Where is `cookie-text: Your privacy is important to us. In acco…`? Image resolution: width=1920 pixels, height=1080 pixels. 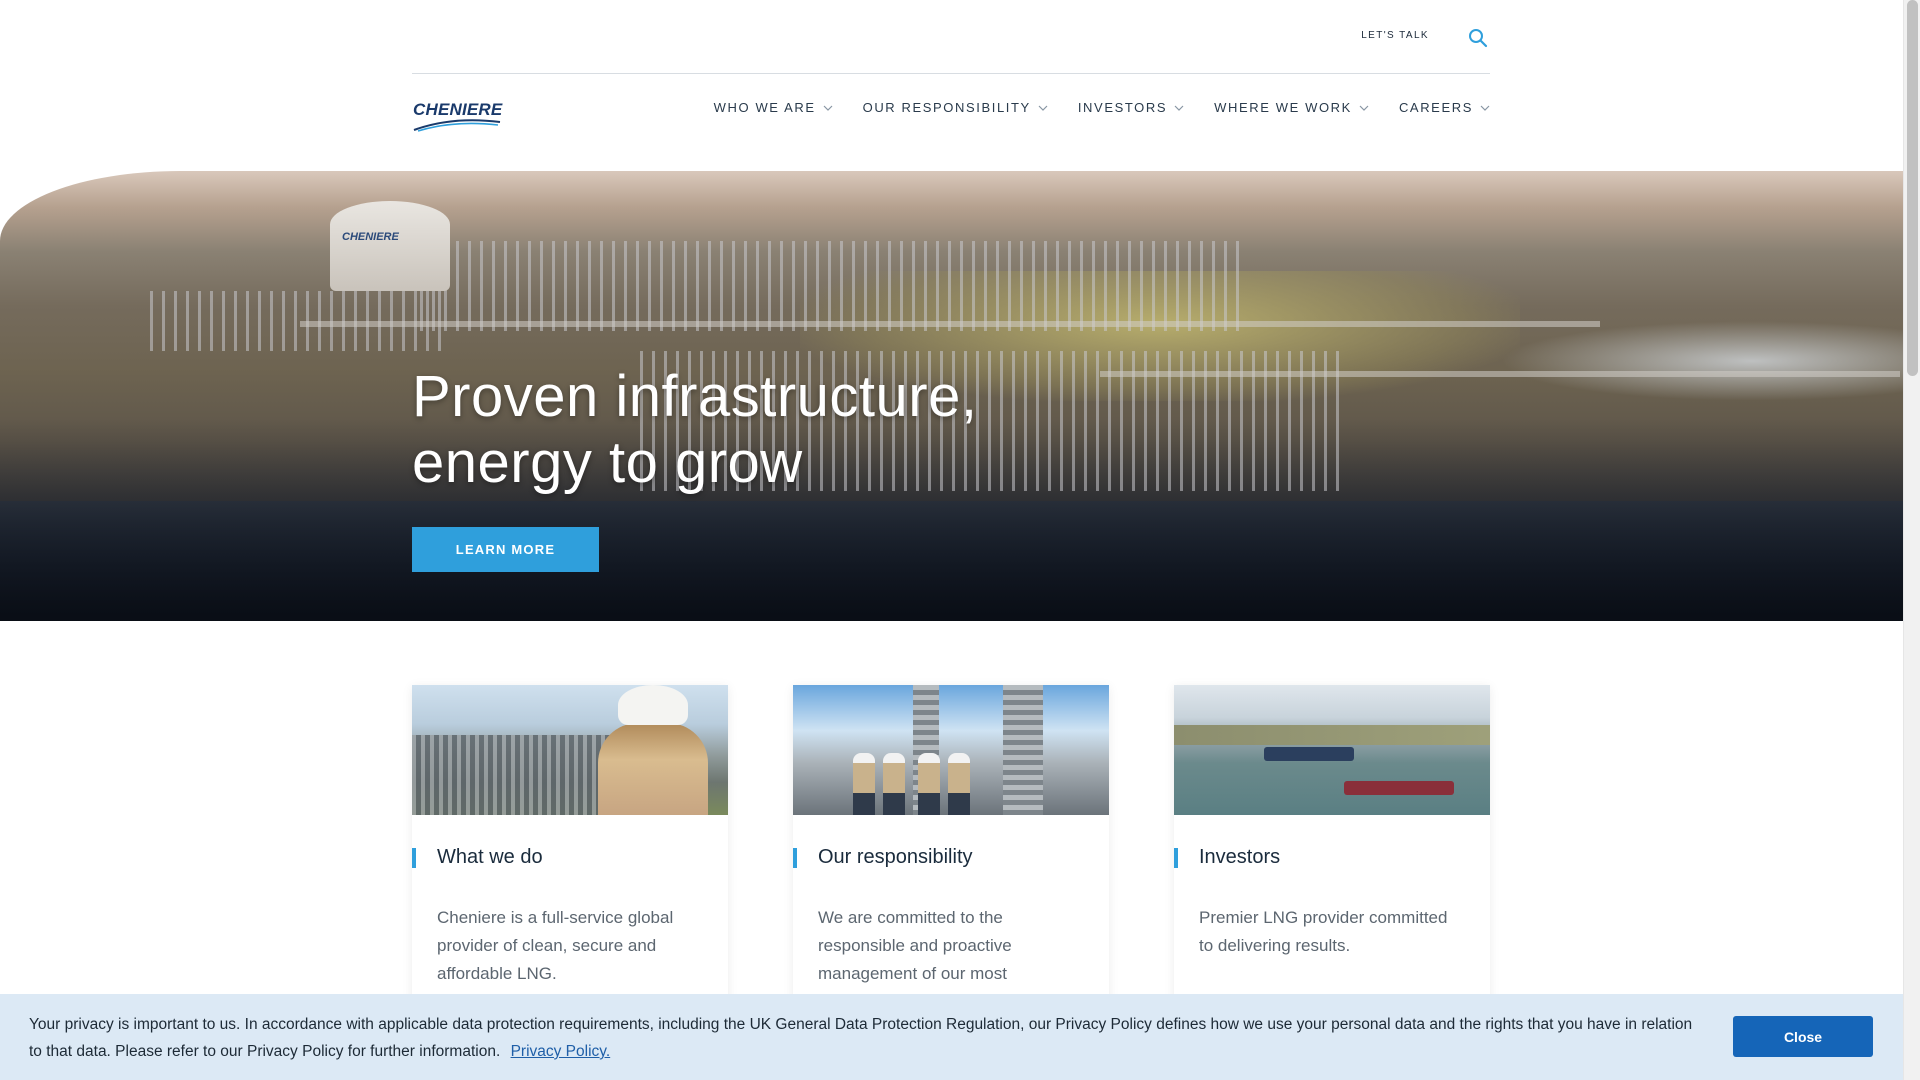
cookie-text: Your privacy is important to us. In acco… is located at coordinates (861, 1038).